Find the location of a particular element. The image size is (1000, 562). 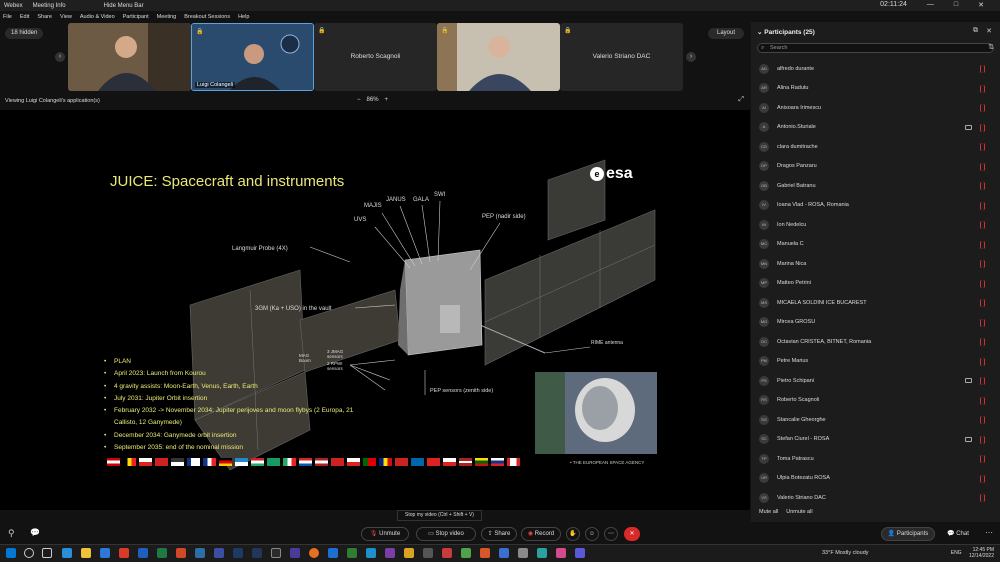

webex-icon is located at coordinates (333, 553).